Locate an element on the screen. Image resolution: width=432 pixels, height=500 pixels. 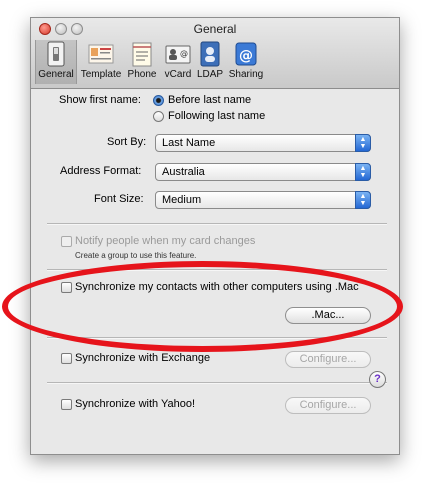
vcard-icon: @ is located at coordinates (178, 54).